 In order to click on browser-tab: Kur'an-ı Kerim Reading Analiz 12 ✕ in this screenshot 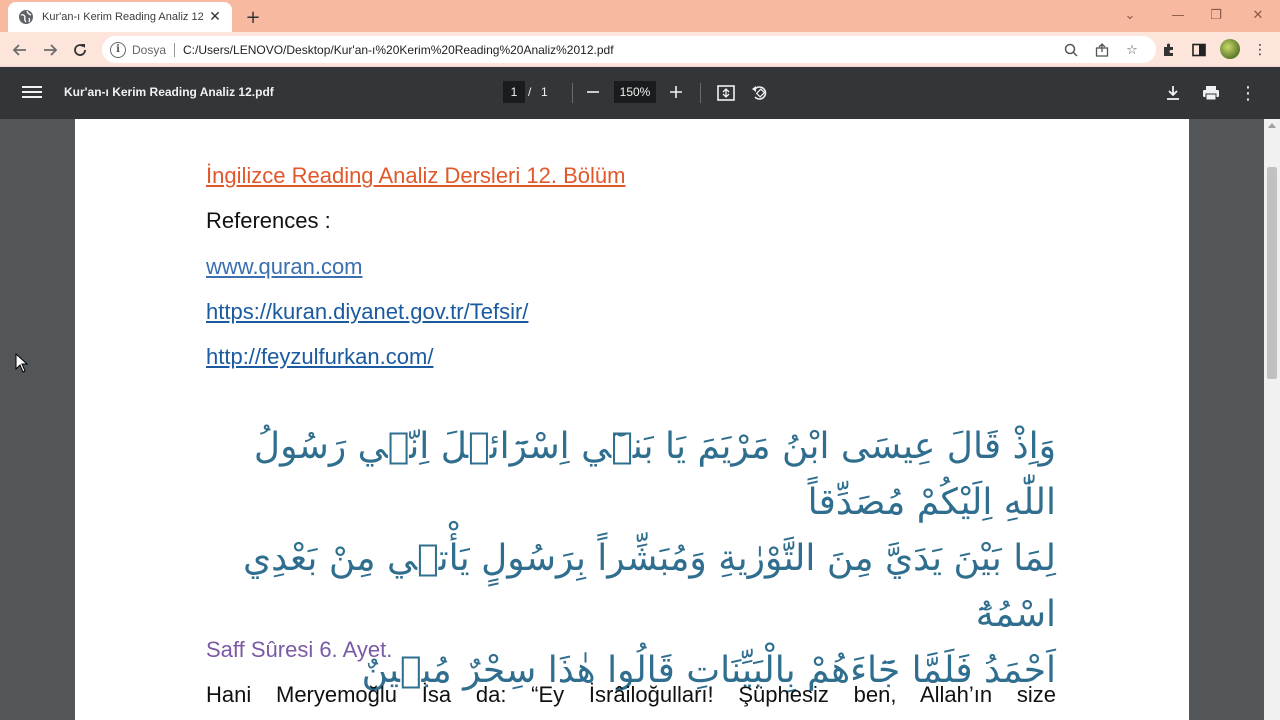, I will do `click(120, 17)`.